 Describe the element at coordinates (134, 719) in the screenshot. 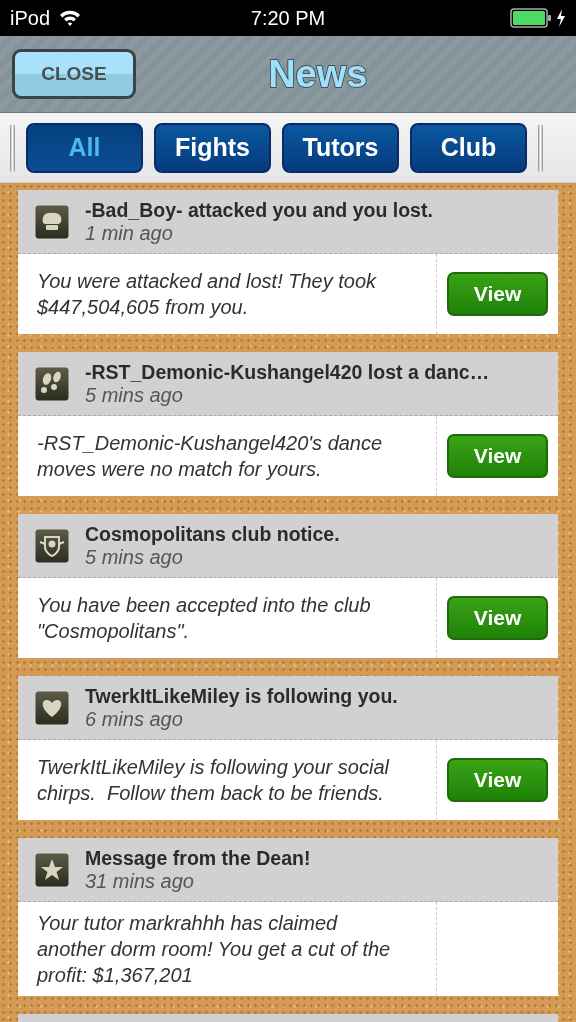

I see `news-time: 6 mins ago` at that location.